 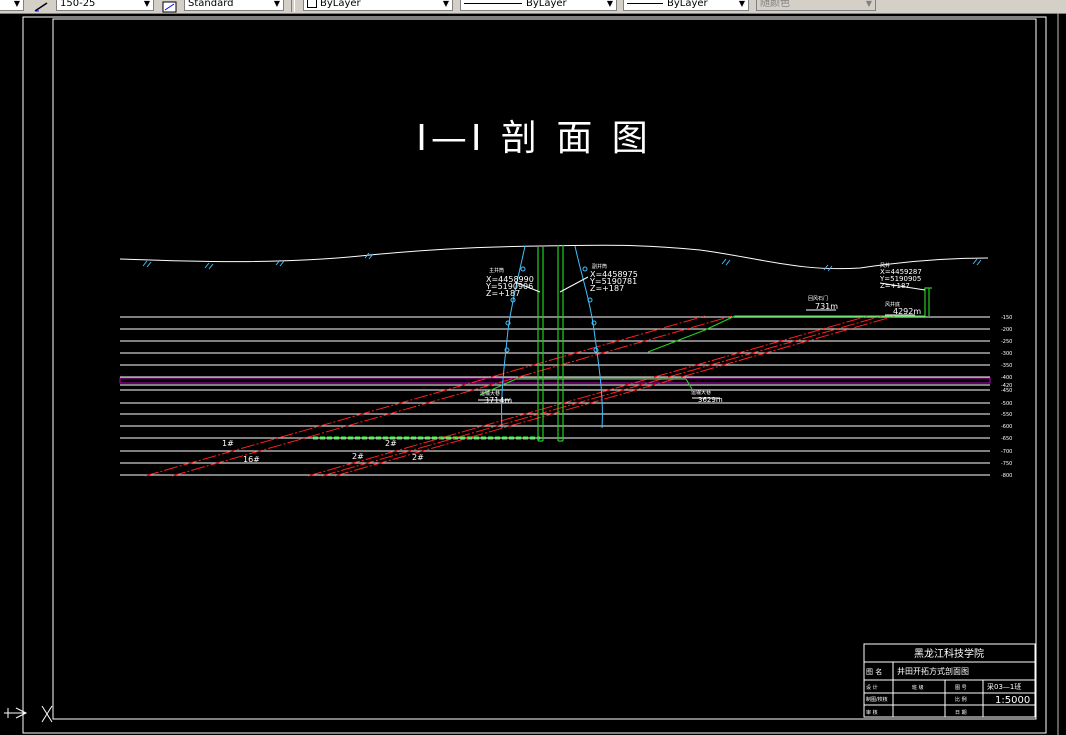 I want to click on leader-lines, so click(x=702, y=338).